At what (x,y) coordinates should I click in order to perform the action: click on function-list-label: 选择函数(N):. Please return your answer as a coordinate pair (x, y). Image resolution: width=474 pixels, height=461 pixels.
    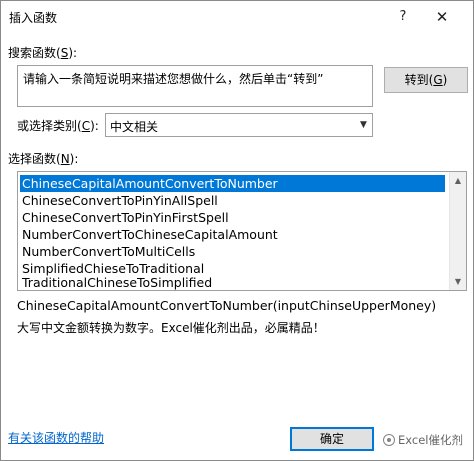
    Looking at the image, I should click on (43, 159).